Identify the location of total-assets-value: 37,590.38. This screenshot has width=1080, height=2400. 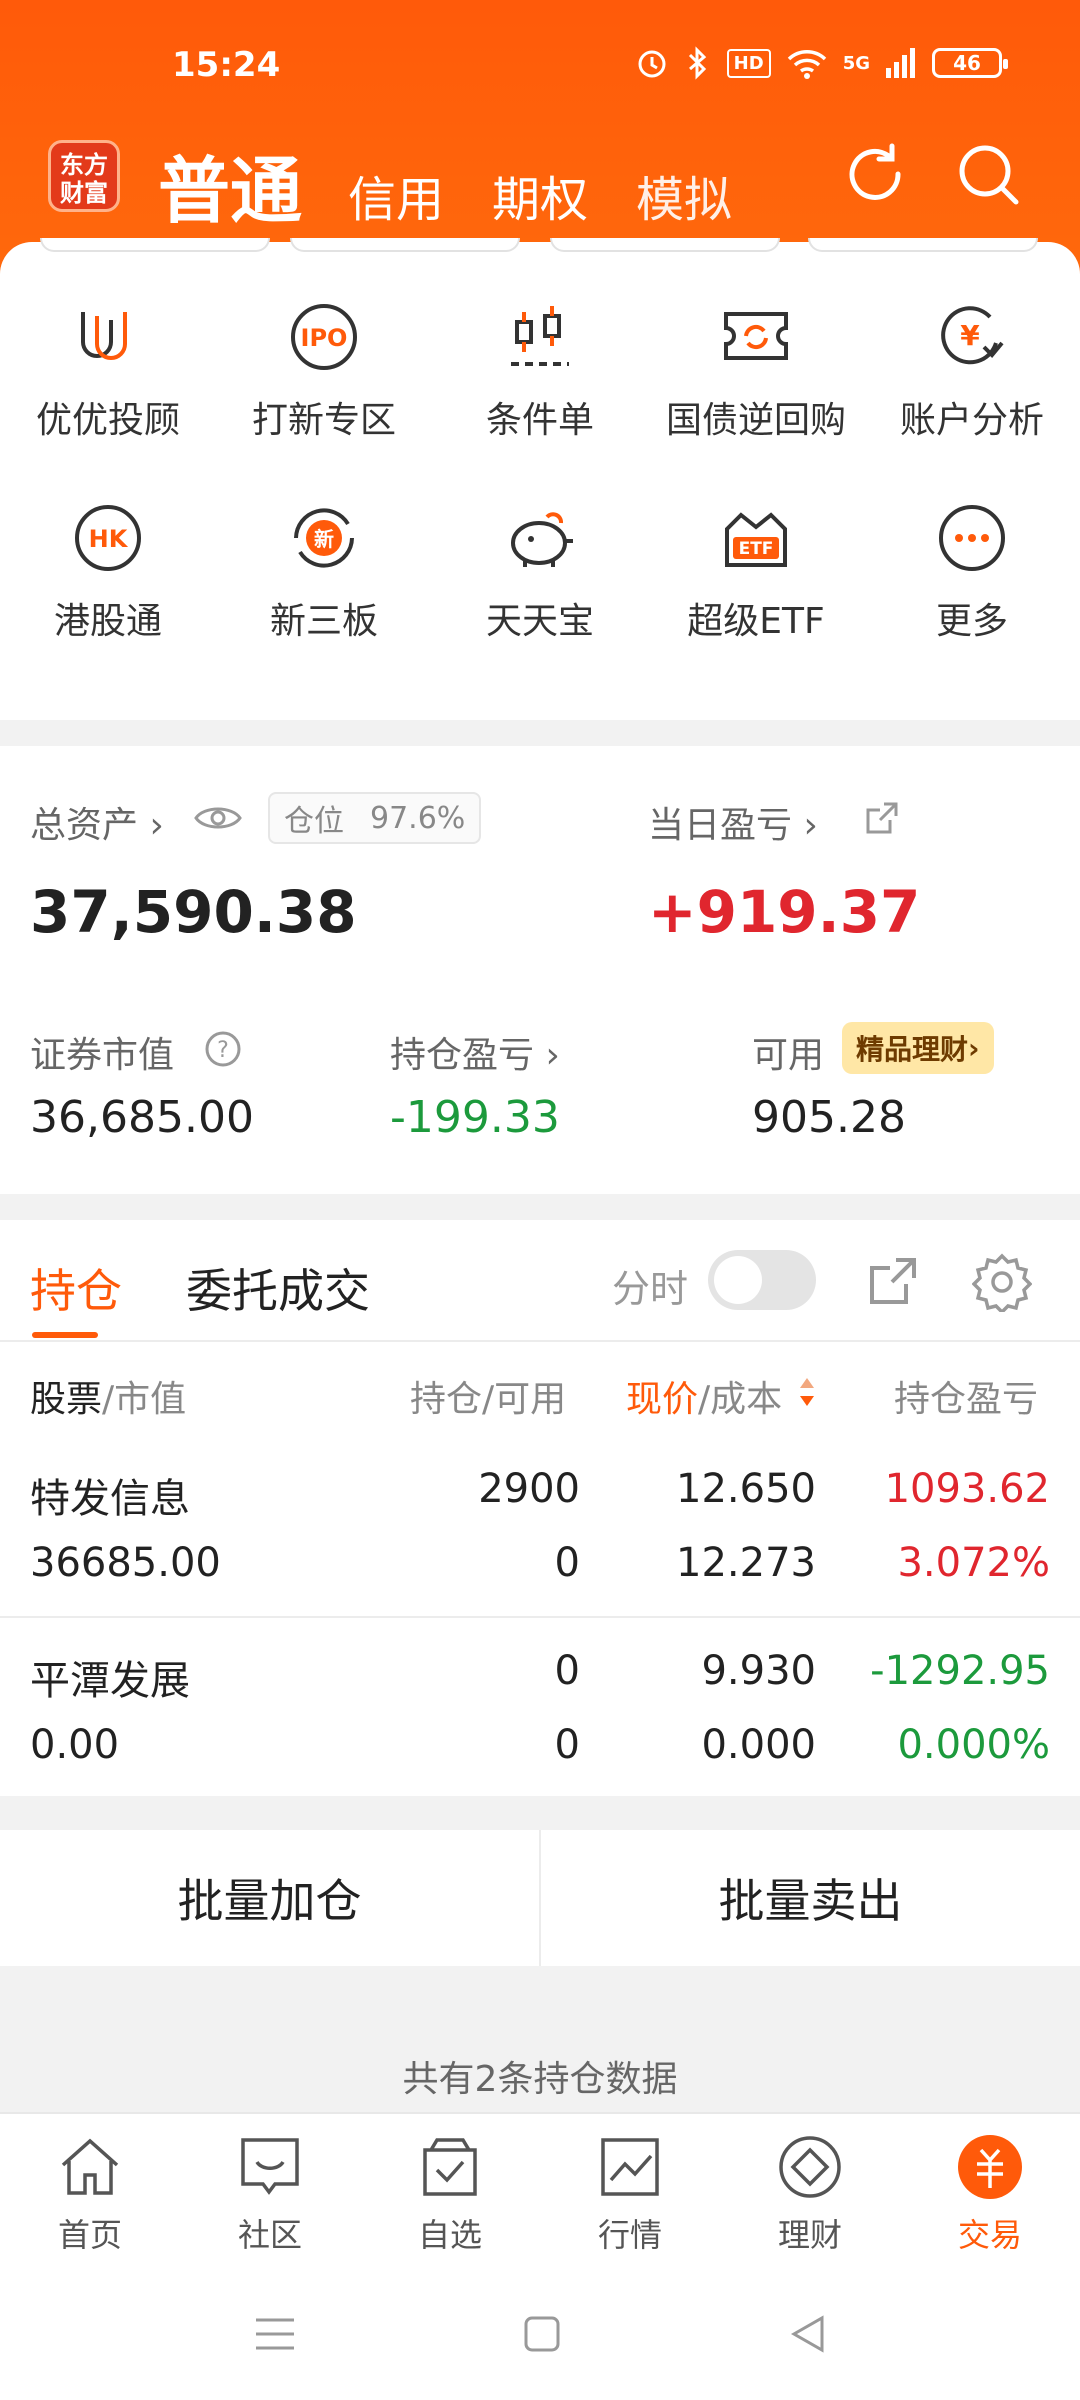
(193, 912).